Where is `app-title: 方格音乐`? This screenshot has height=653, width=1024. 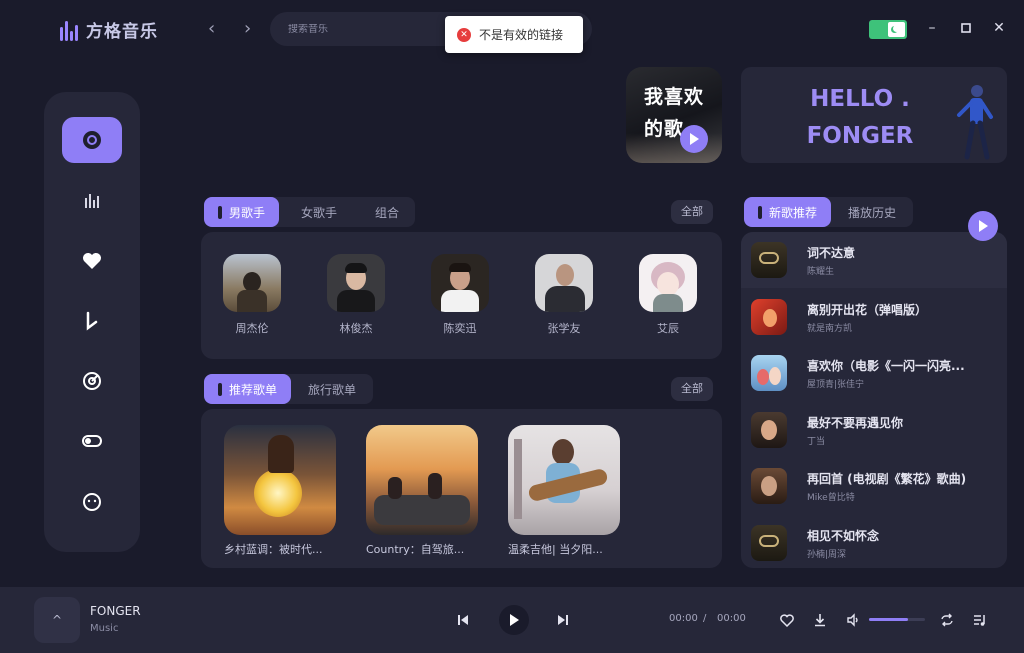 app-title: 方格音乐 is located at coordinates (122, 32).